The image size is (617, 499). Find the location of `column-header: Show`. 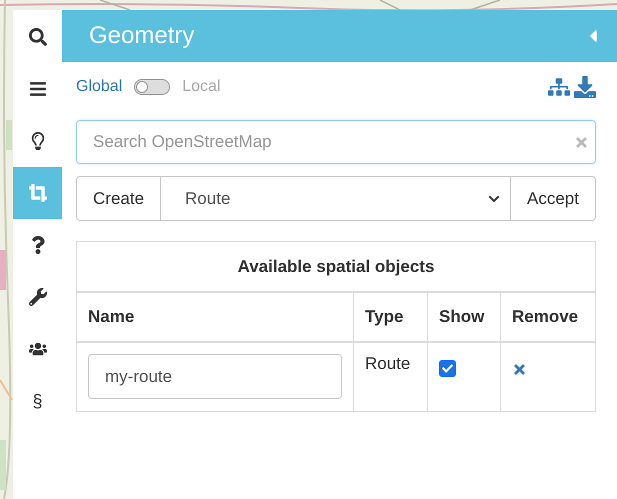

column-header: Show is located at coordinates (463, 318).